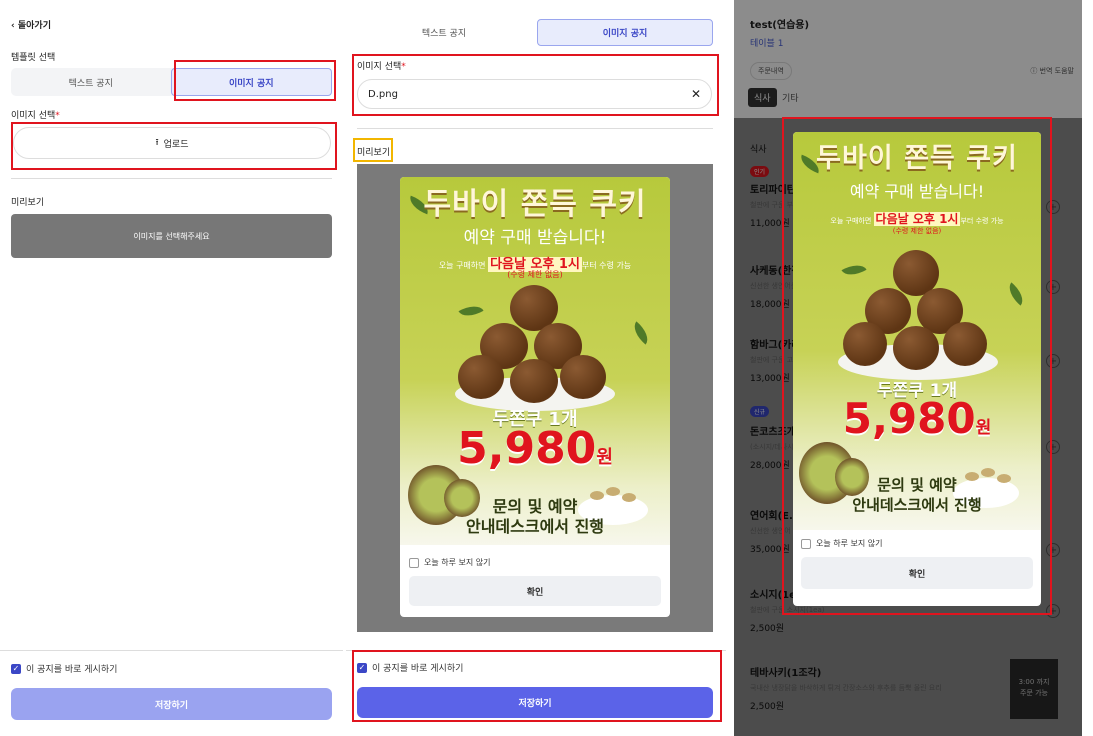 Image resolution: width=1093 pixels, height=736 pixels. I want to click on file-name: D.png, so click(383, 94).